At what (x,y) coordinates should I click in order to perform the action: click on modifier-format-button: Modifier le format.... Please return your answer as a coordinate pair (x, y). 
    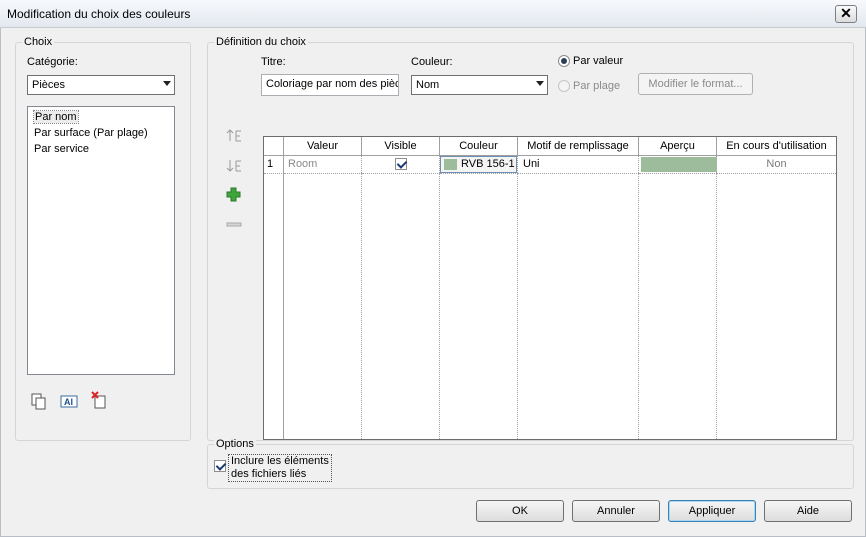
    Looking at the image, I should click on (695, 84).